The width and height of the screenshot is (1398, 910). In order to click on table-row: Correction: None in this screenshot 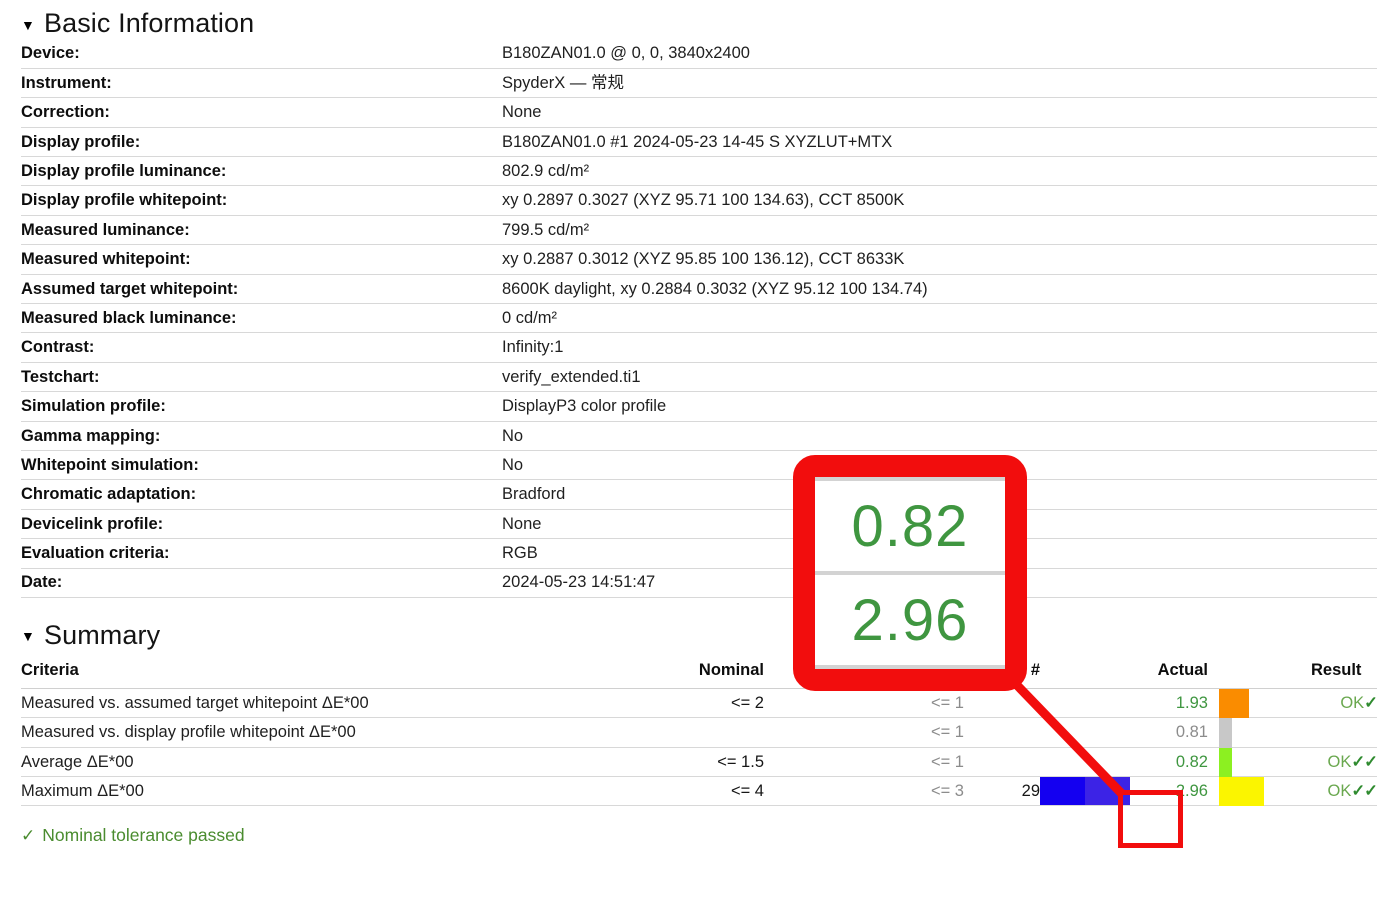, I will do `click(699, 112)`.